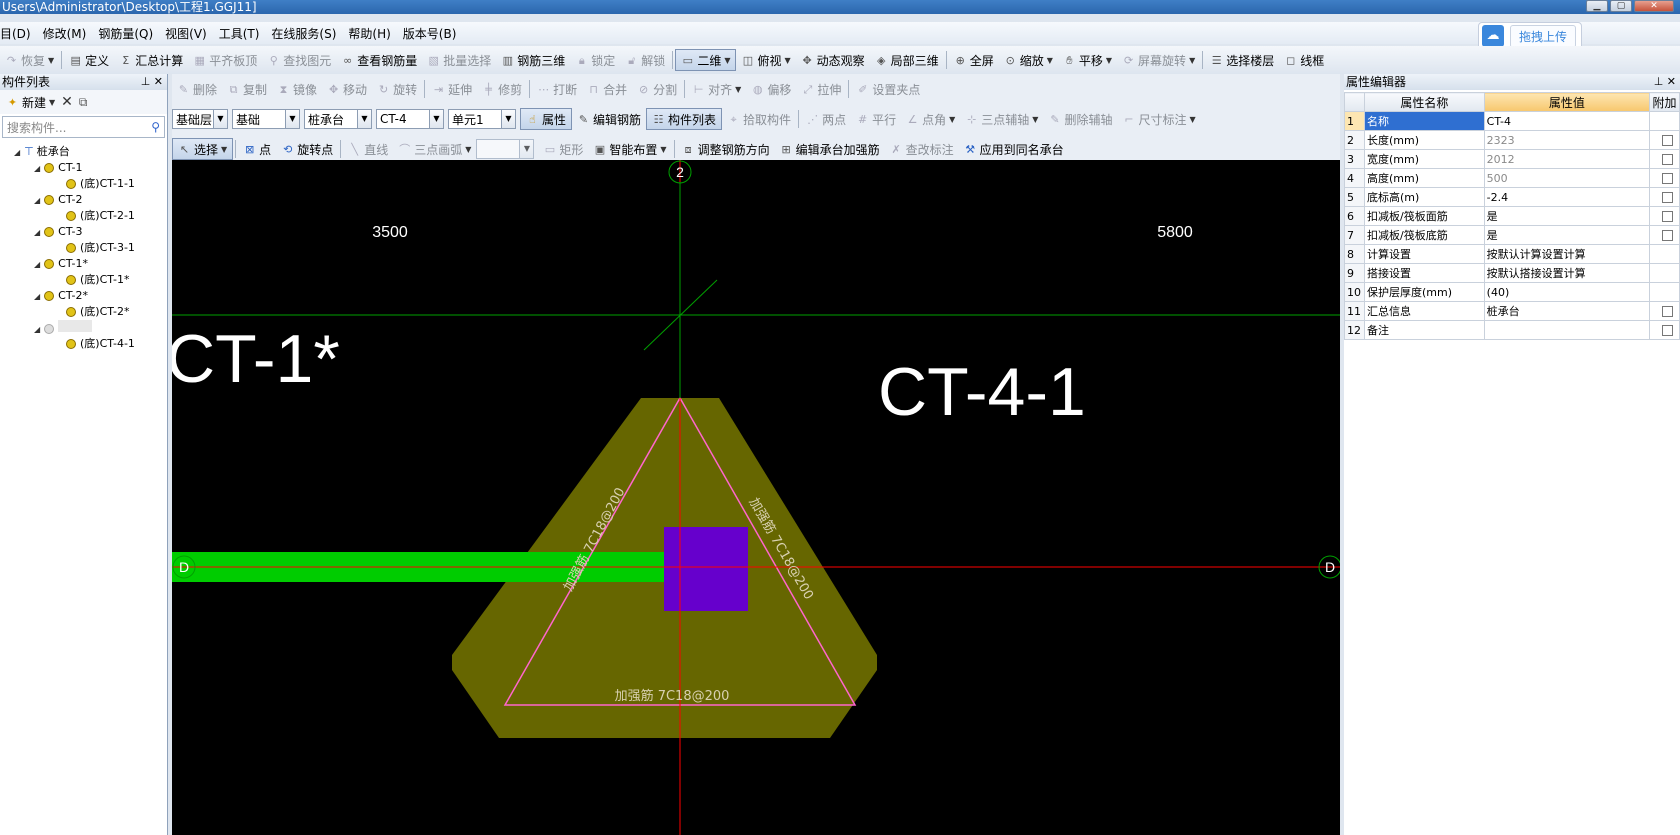  What do you see at coordinates (29, 60) in the screenshot?
I see `redo-button: ↷ 恢复 ▼` at bounding box center [29, 60].